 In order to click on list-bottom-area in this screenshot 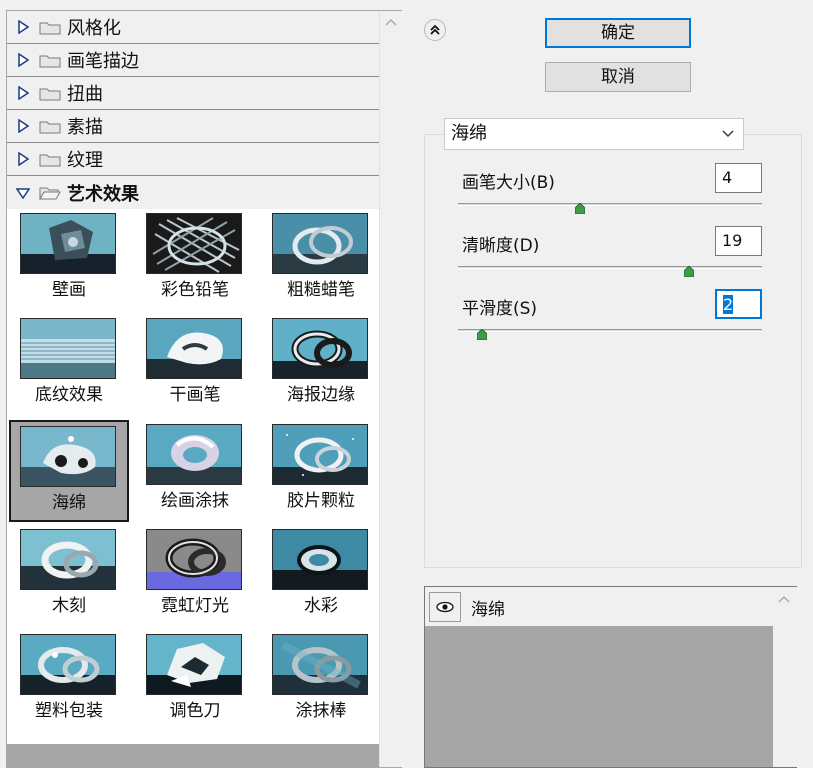, I will do `click(193, 755)`.